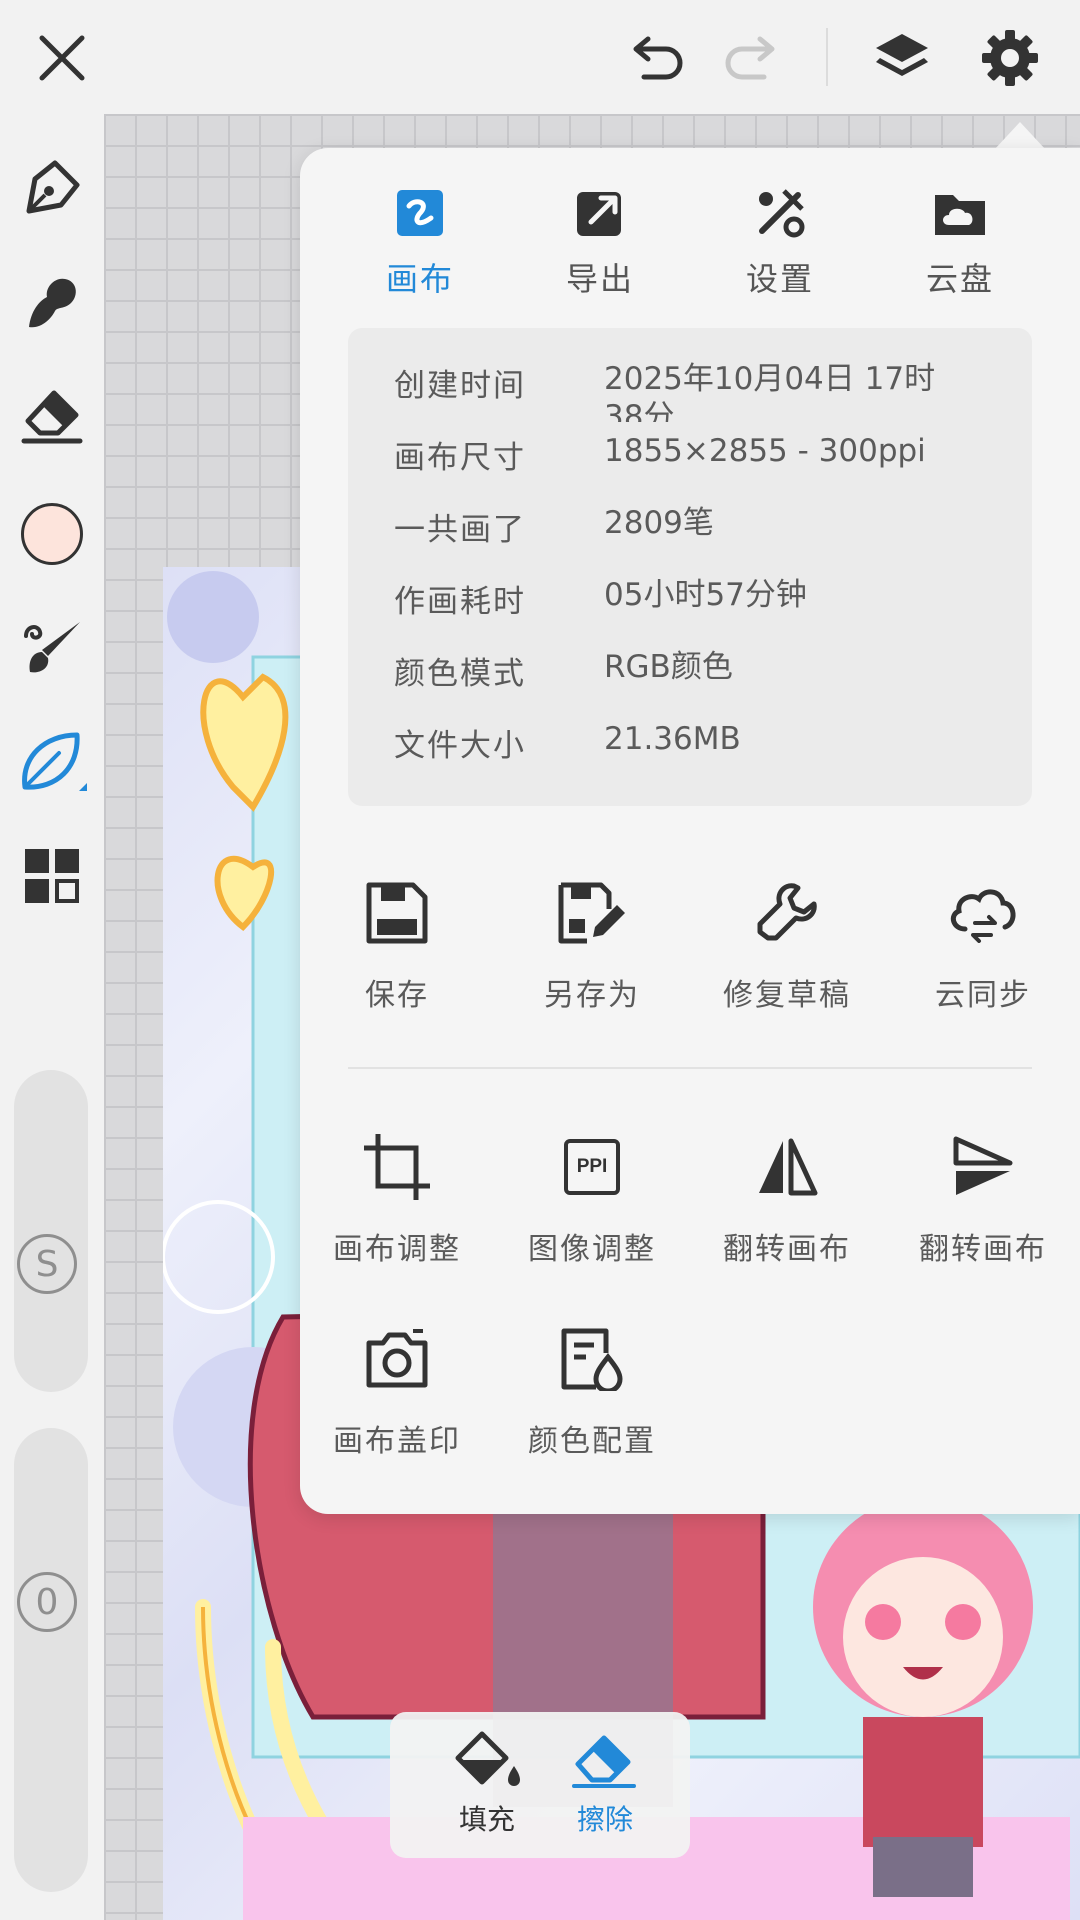 This screenshot has height=1920, width=1080. What do you see at coordinates (52, 1017) in the screenshot?
I see `left-toolbar: S 0` at bounding box center [52, 1017].